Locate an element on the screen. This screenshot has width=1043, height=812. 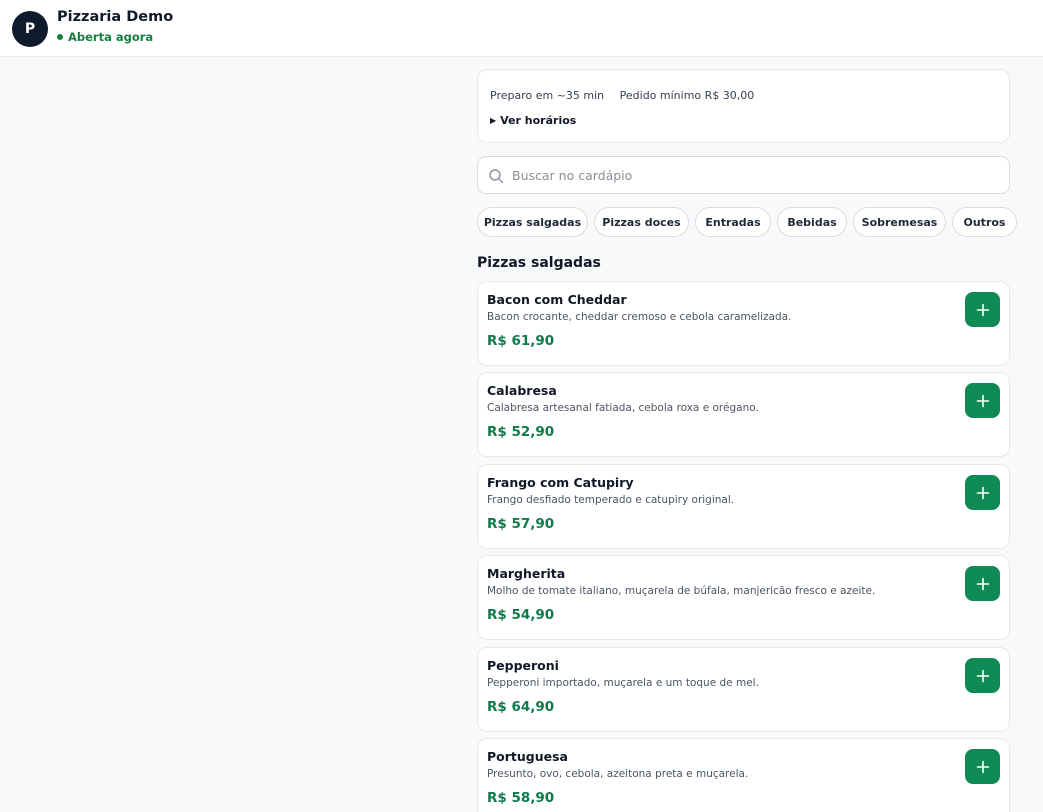
category-chip-pizzas-doces: Pizzas doces is located at coordinates (641, 222).